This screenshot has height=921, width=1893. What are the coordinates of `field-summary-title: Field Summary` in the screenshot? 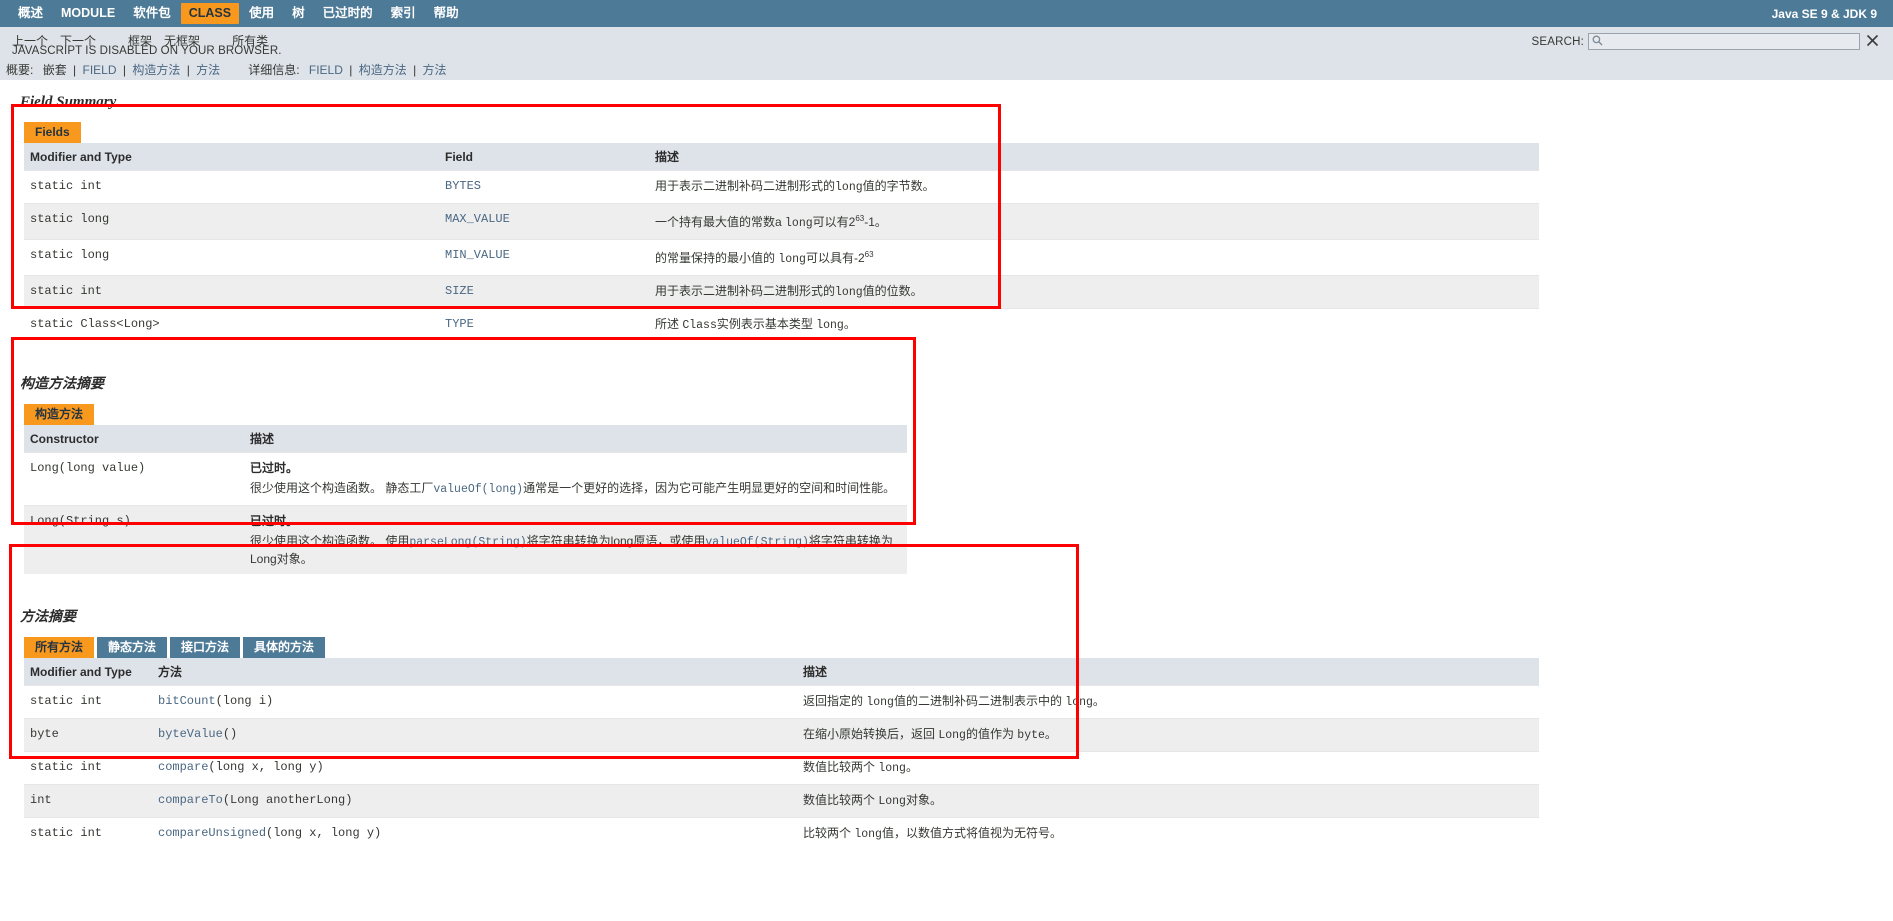 It's located at (68, 102).